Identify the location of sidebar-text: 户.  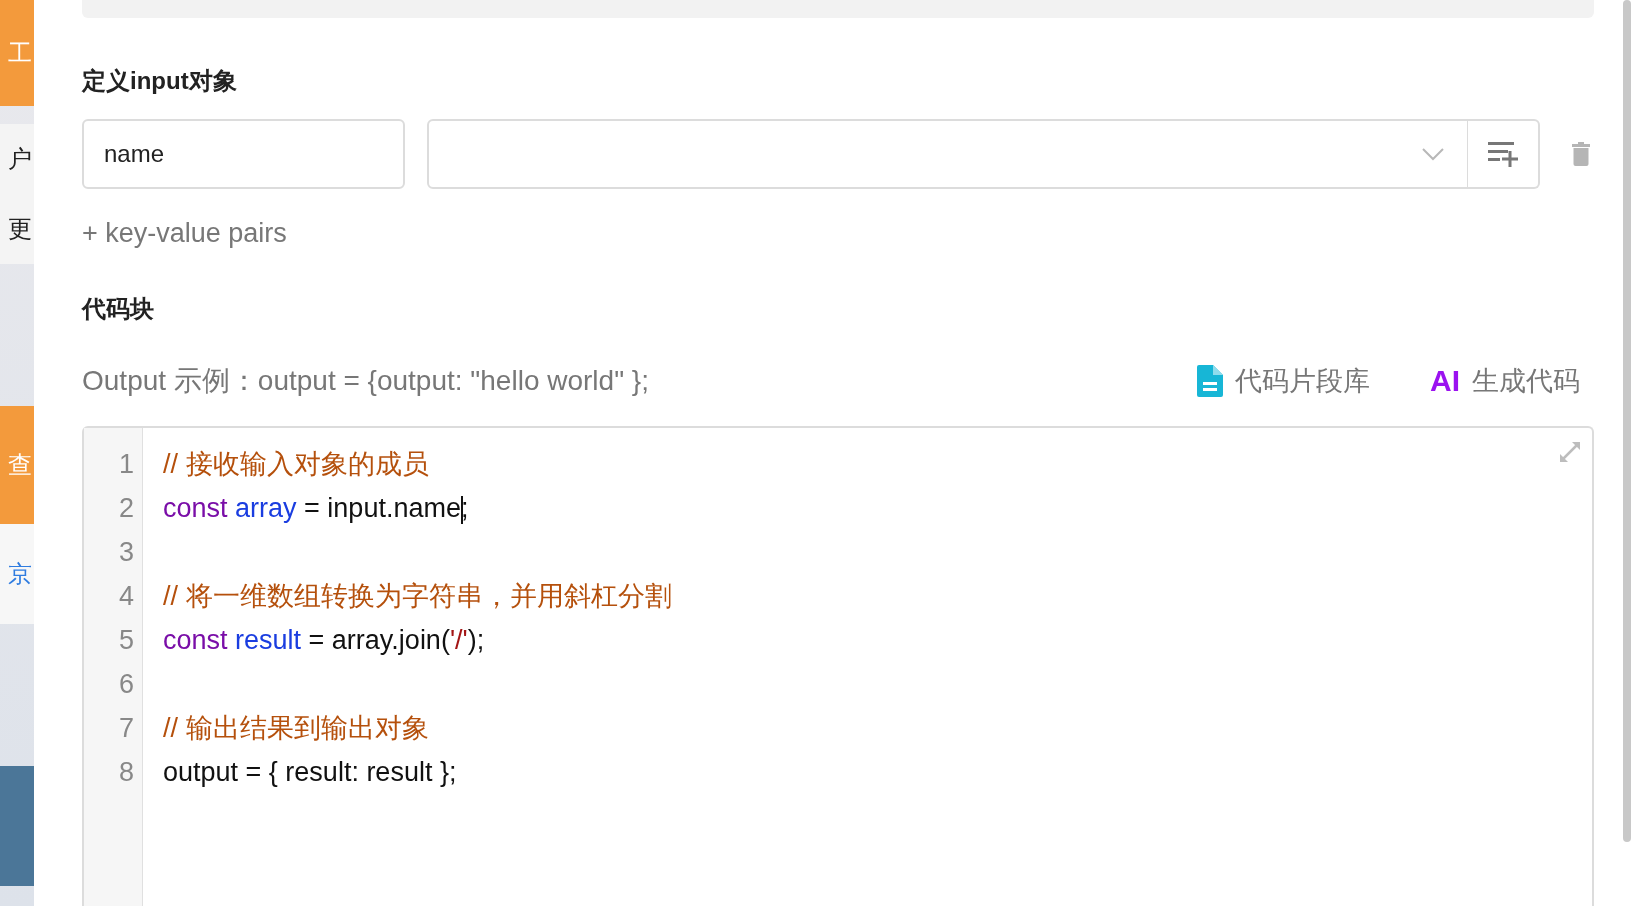
(21, 159).